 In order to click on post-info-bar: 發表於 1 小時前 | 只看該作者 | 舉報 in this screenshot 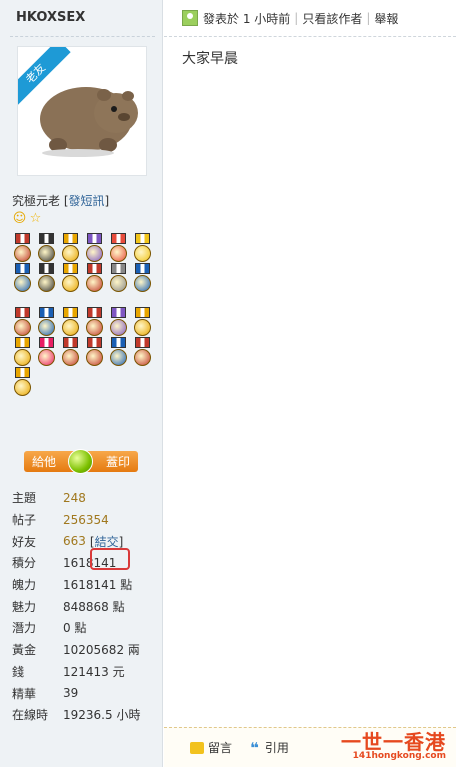, I will do `click(310, 18)`.